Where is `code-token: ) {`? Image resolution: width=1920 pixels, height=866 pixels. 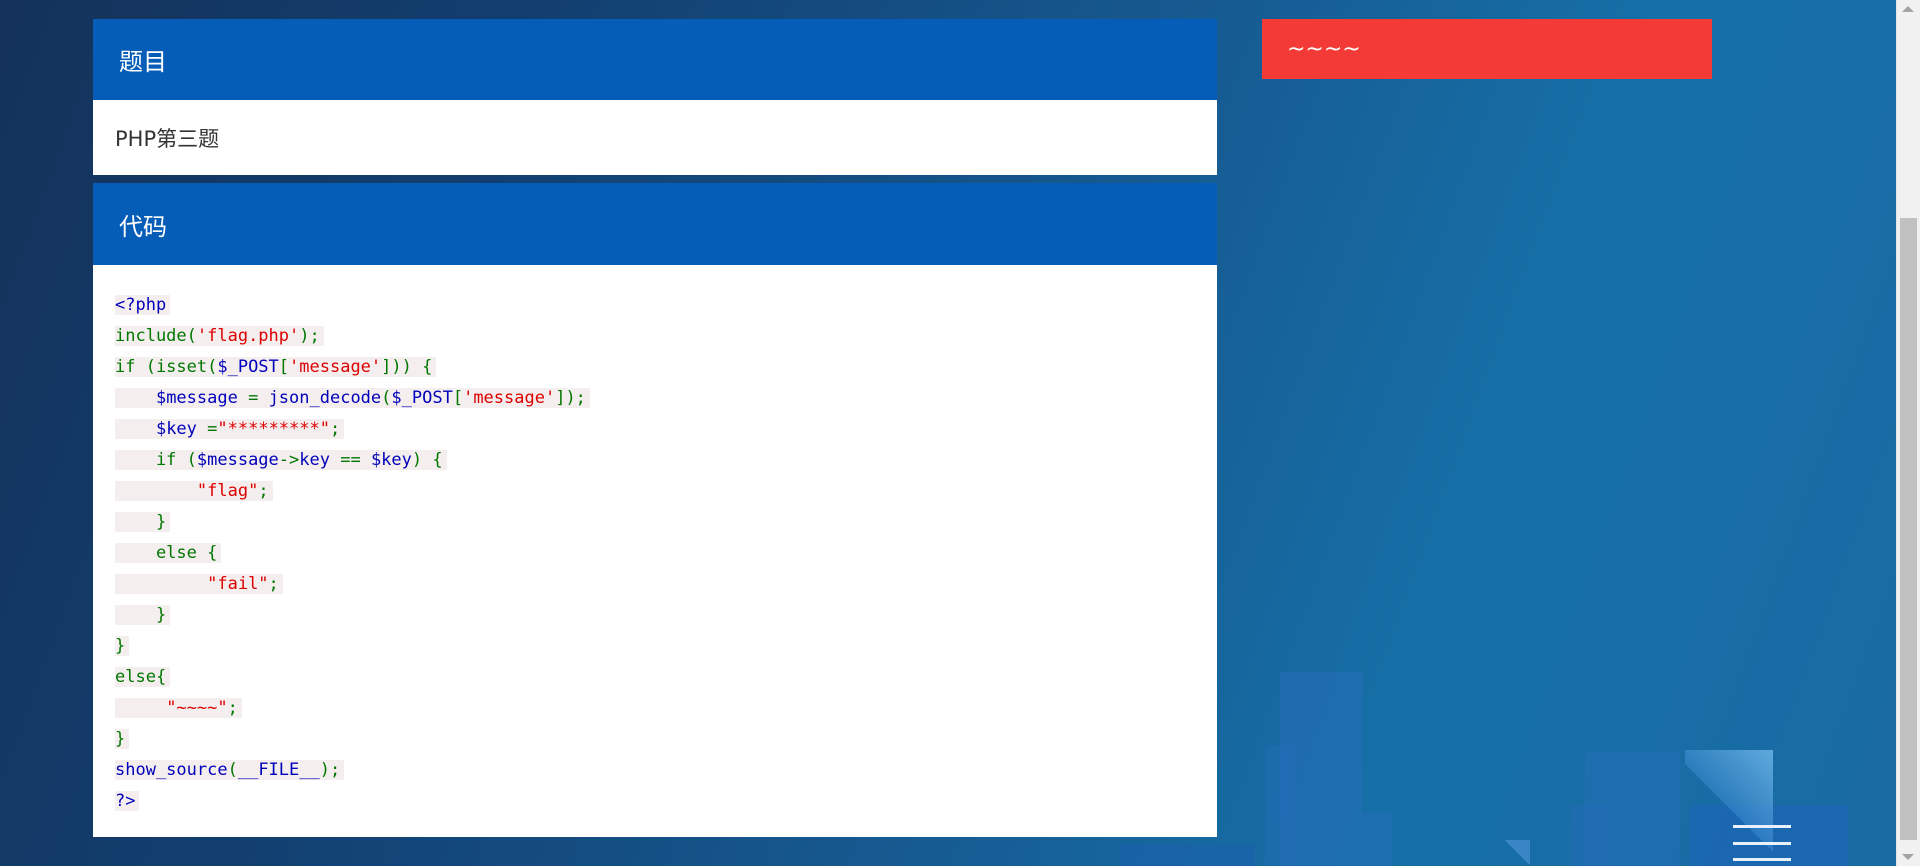
code-token: ) { is located at coordinates (427, 460).